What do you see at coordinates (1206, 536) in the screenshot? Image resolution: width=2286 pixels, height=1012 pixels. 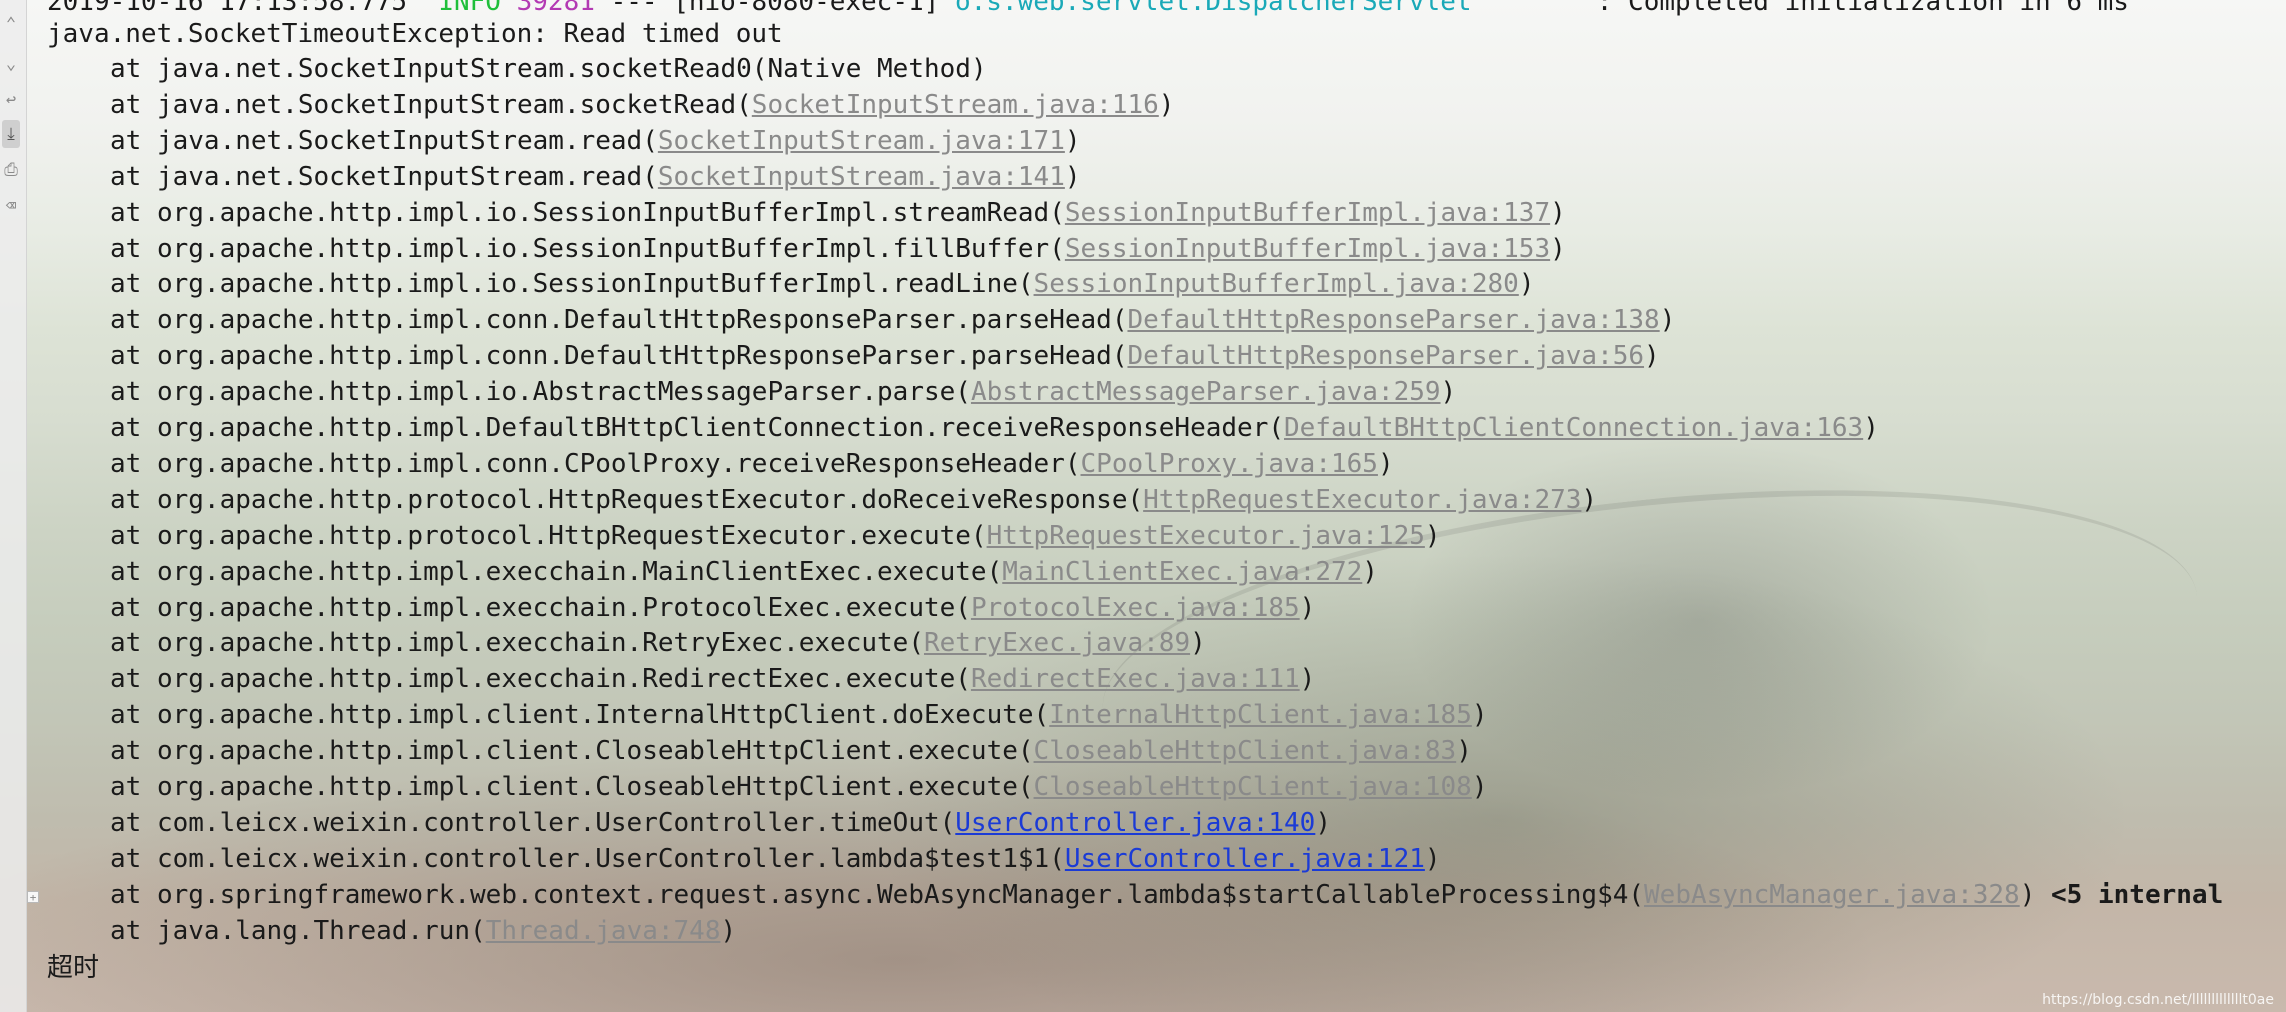 I see `source-link: HttpRequestExecutor.java:125` at bounding box center [1206, 536].